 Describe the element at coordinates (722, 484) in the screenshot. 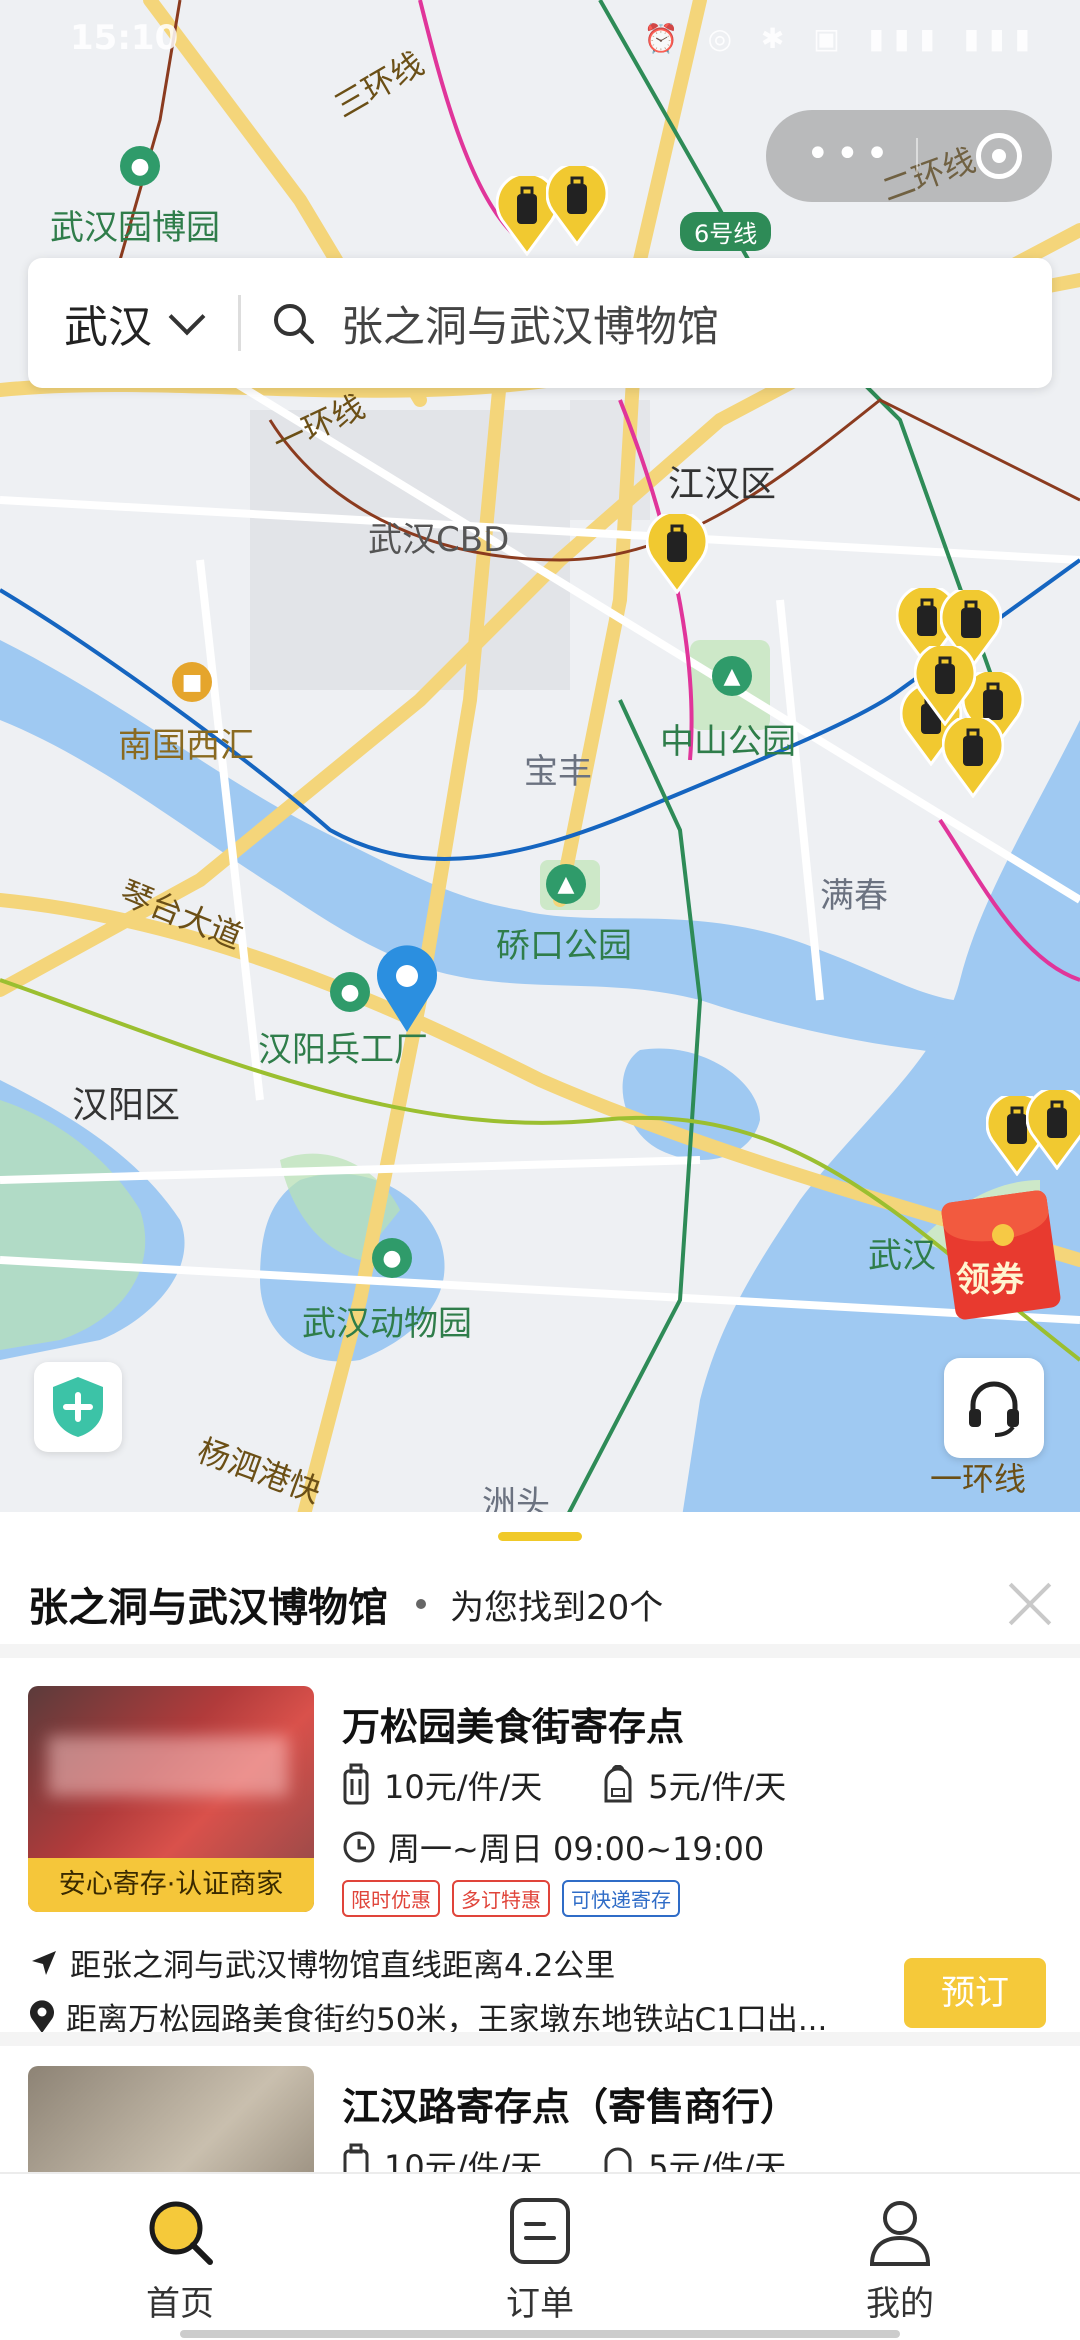

I see `map-label-jianghan: 江汉区` at that location.